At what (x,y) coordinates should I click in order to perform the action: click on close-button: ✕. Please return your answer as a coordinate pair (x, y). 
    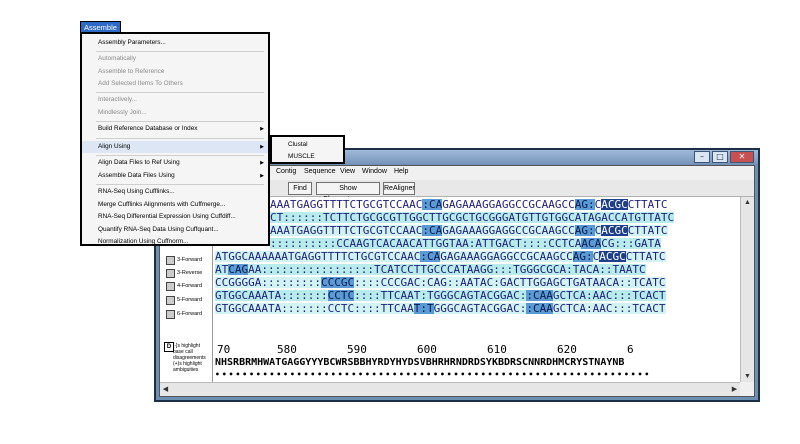
    Looking at the image, I should click on (742, 157).